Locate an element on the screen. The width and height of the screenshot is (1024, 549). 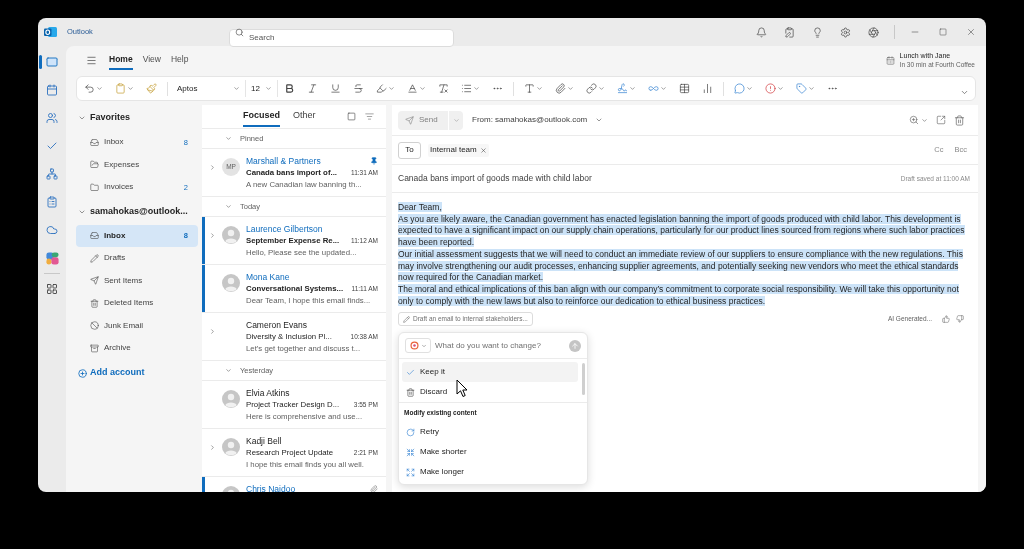
signature-icon is located at coordinates (622, 88).